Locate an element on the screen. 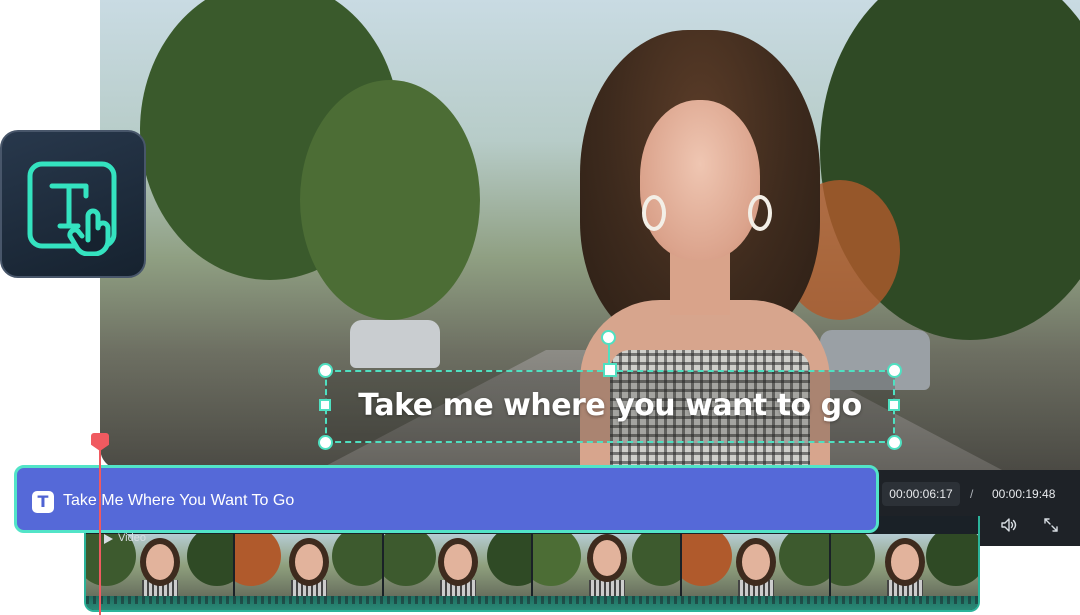 Image resolution: width=1080 pixels, height=615 pixels. total-duration: 00:00:19:48 is located at coordinates (1024, 494).